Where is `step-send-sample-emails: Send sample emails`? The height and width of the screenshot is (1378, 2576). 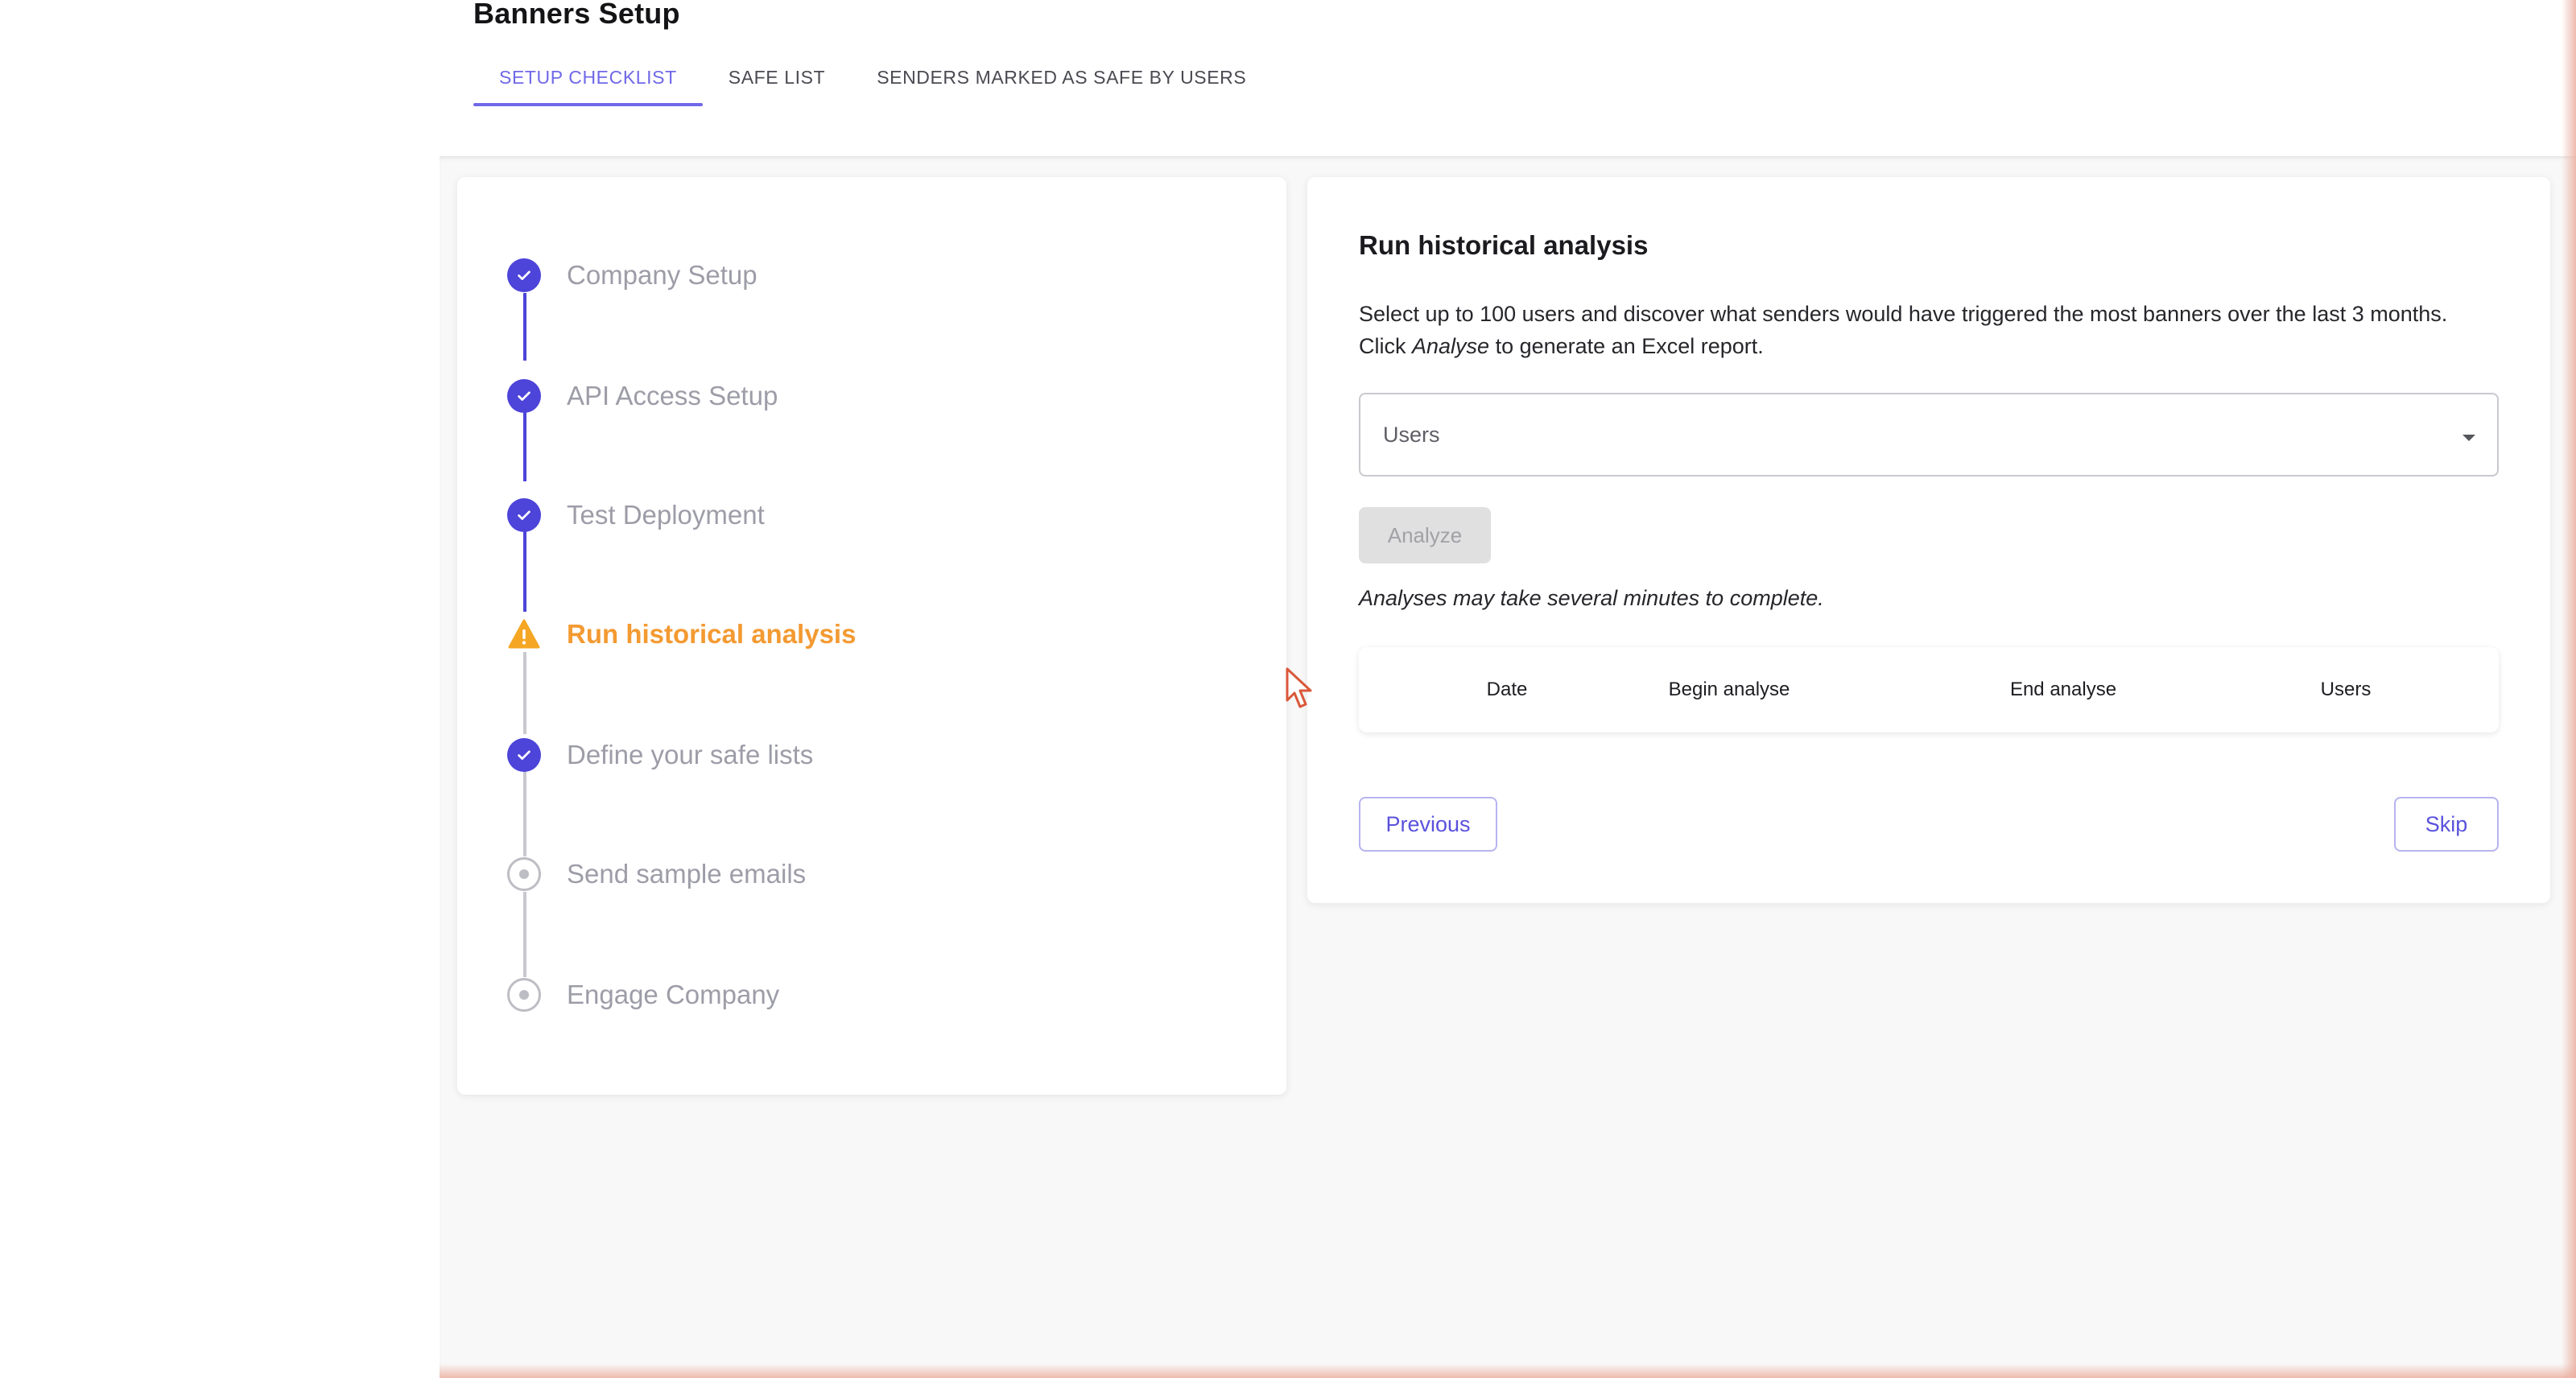 step-send-sample-emails: Send sample emails is located at coordinates (656, 874).